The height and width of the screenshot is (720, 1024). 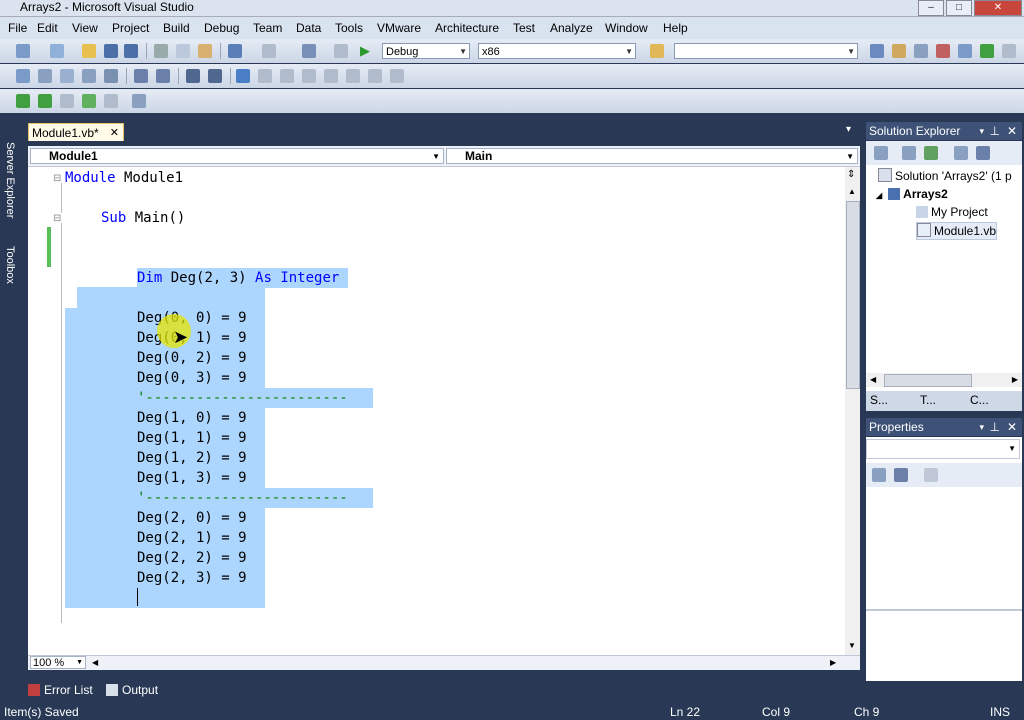 What do you see at coordinates (912, 195) in the screenshot?
I see `project-node: ◢ Arrays2` at bounding box center [912, 195].